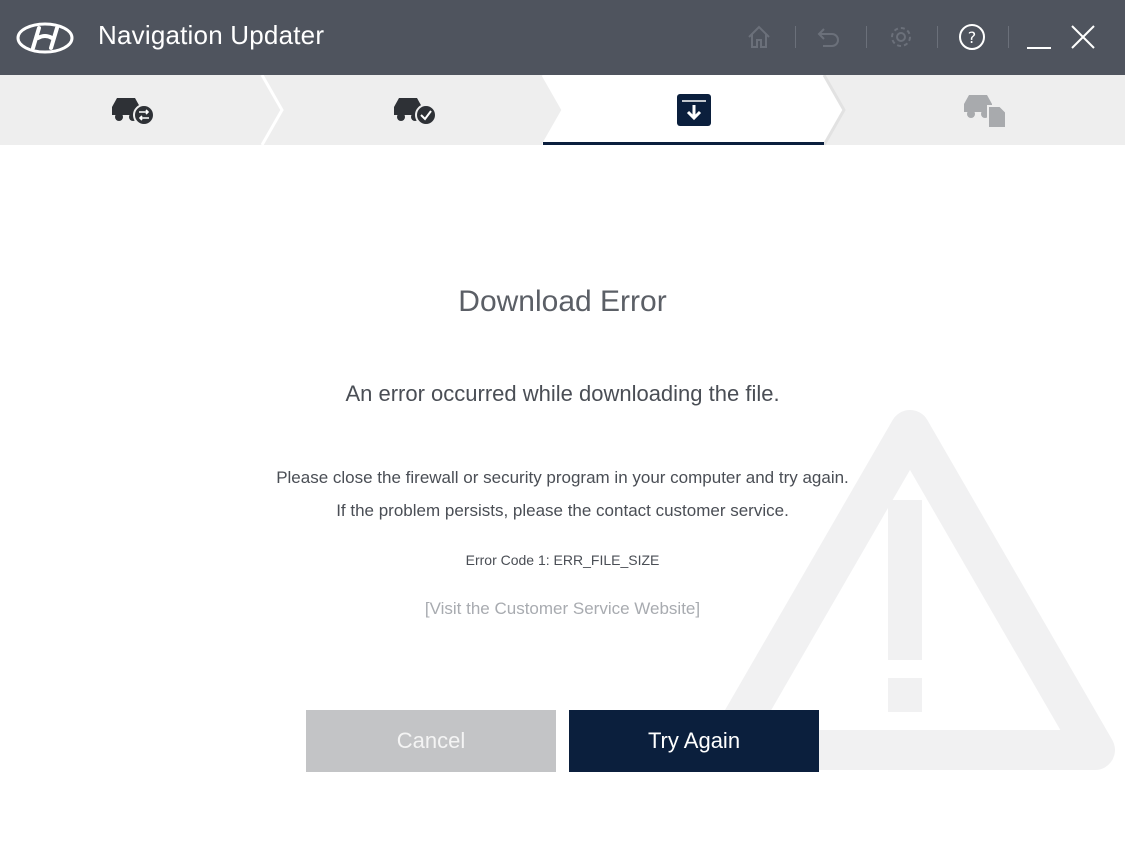  Describe the element at coordinates (562, 37) in the screenshot. I see `title-bar: Navigation Updater ?` at that location.